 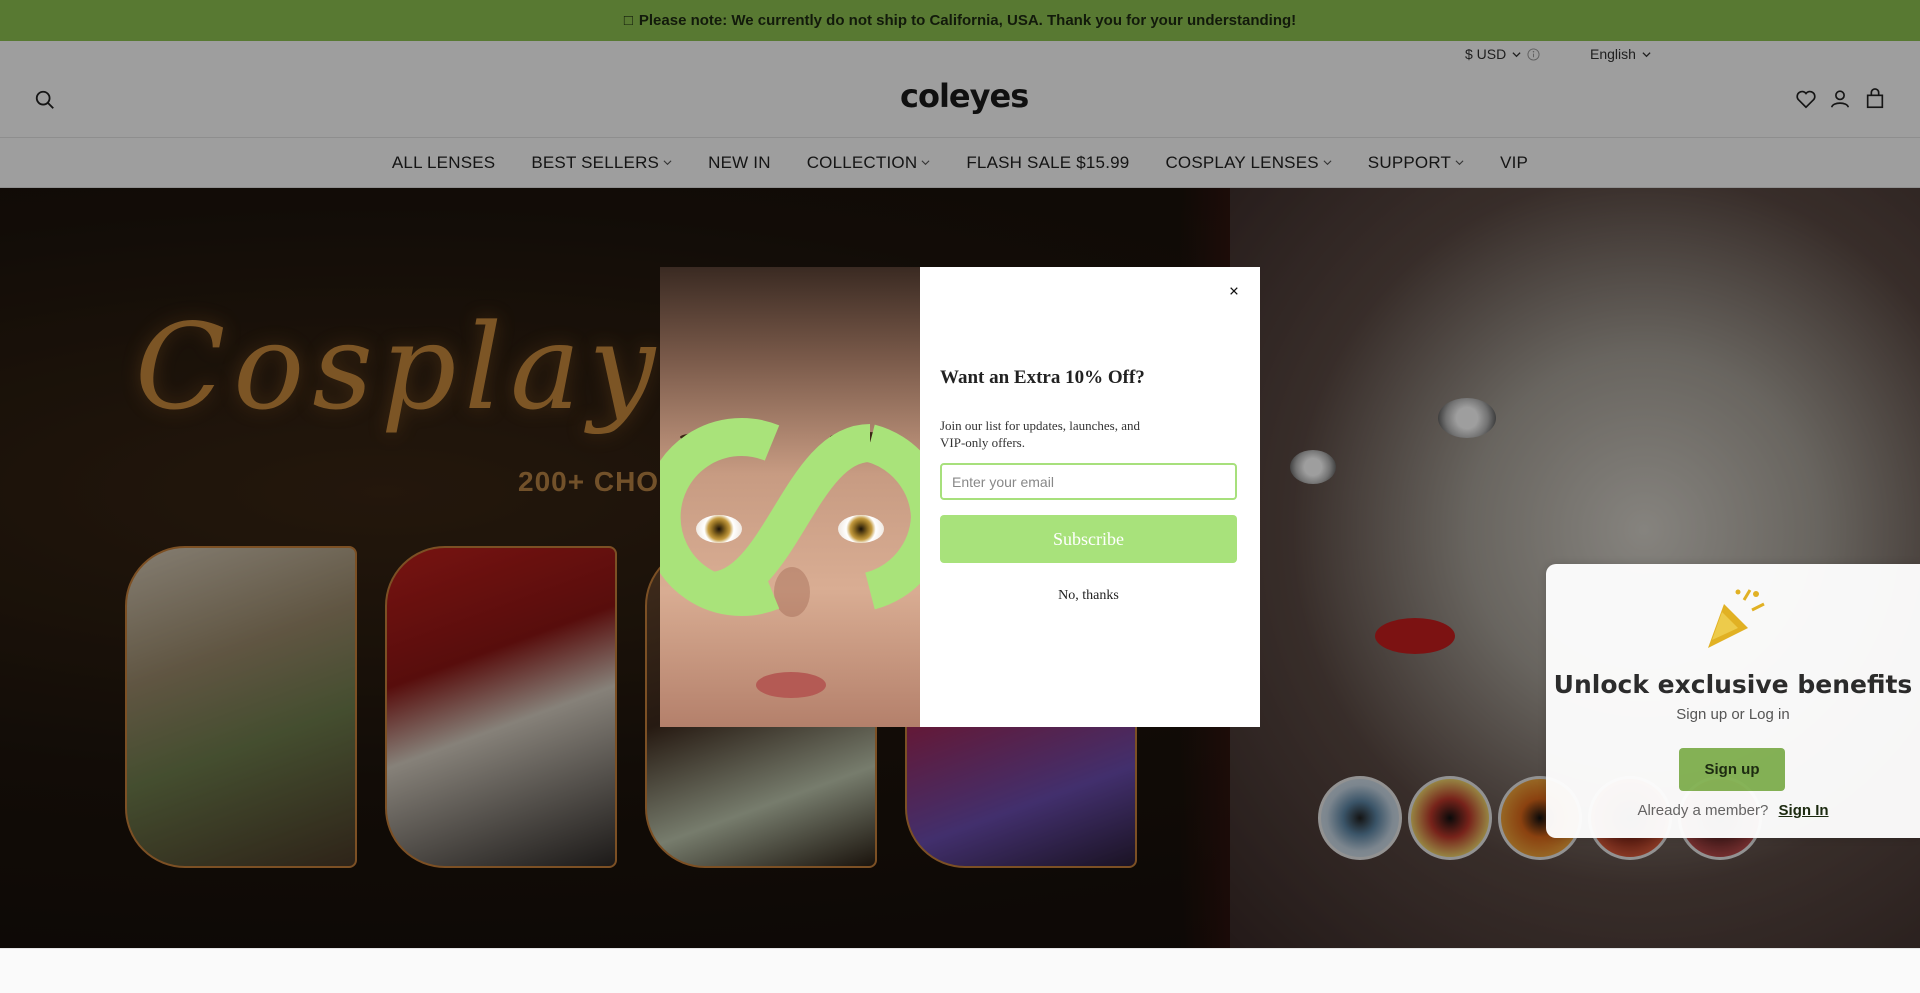 I want to click on member-row: Already a member? Sign In, so click(x=1733, y=810).